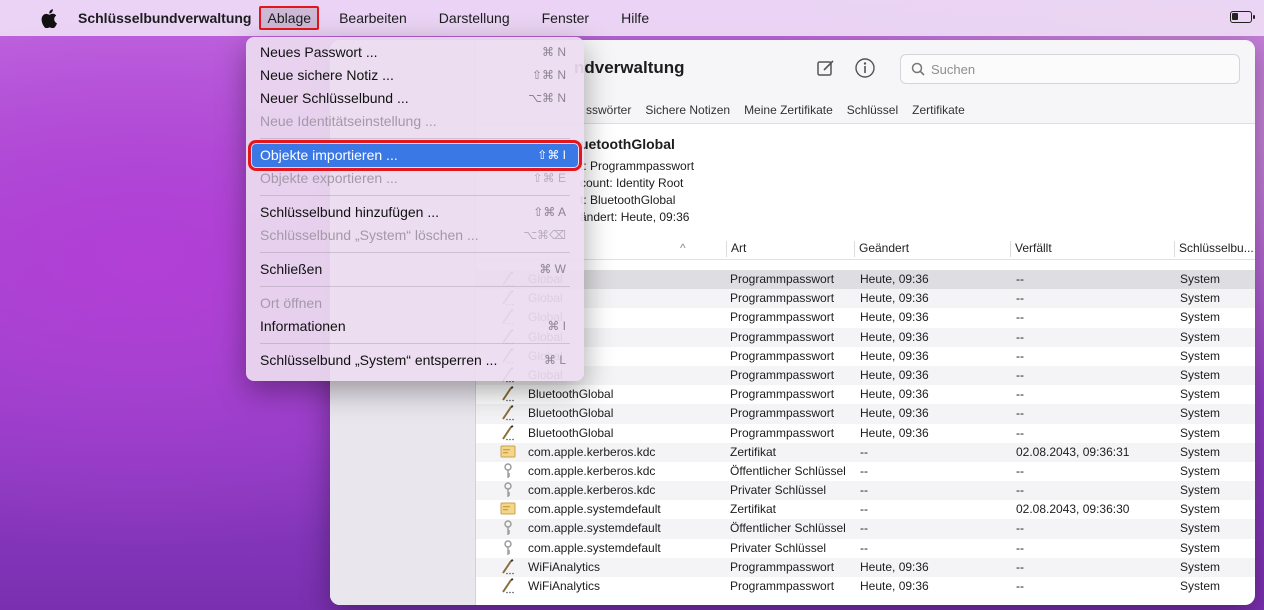 This screenshot has width=1264, height=610. Describe the element at coordinates (827, 69) in the screenshot. I see `compose-icon` at that location.